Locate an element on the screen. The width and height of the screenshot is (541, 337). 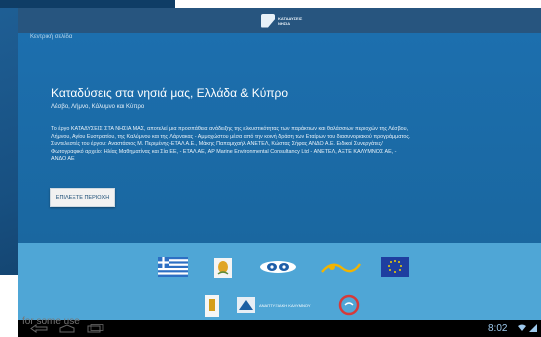
recent-apps-icon is located at coordinates (95, 328).